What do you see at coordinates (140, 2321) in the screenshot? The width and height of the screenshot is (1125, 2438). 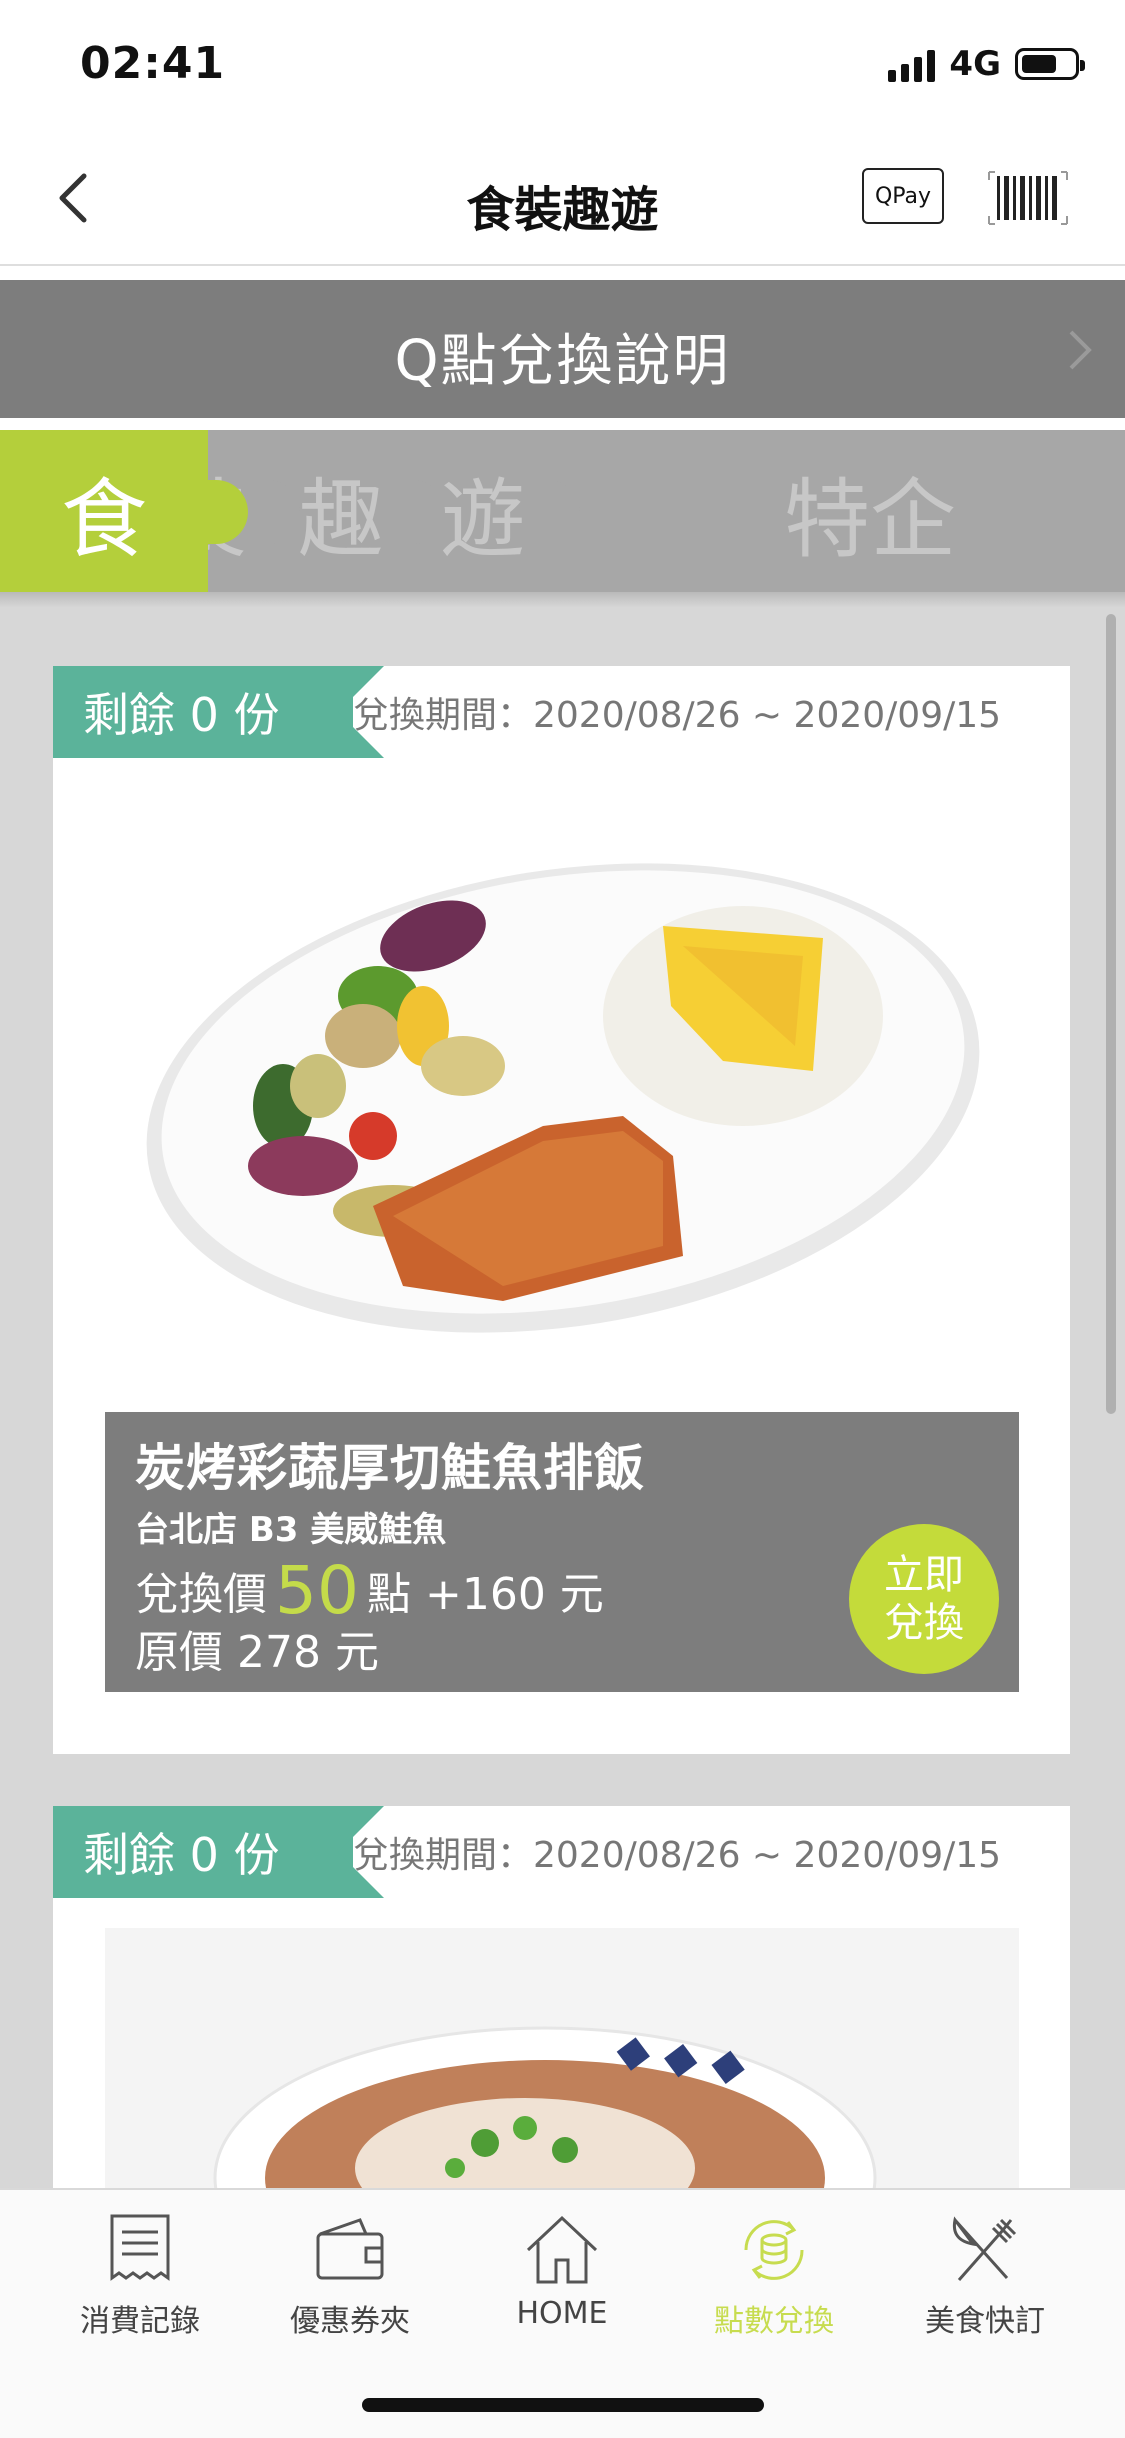 I see `tabbar-label: 消費記錄` at bounding box center [140, 2321].